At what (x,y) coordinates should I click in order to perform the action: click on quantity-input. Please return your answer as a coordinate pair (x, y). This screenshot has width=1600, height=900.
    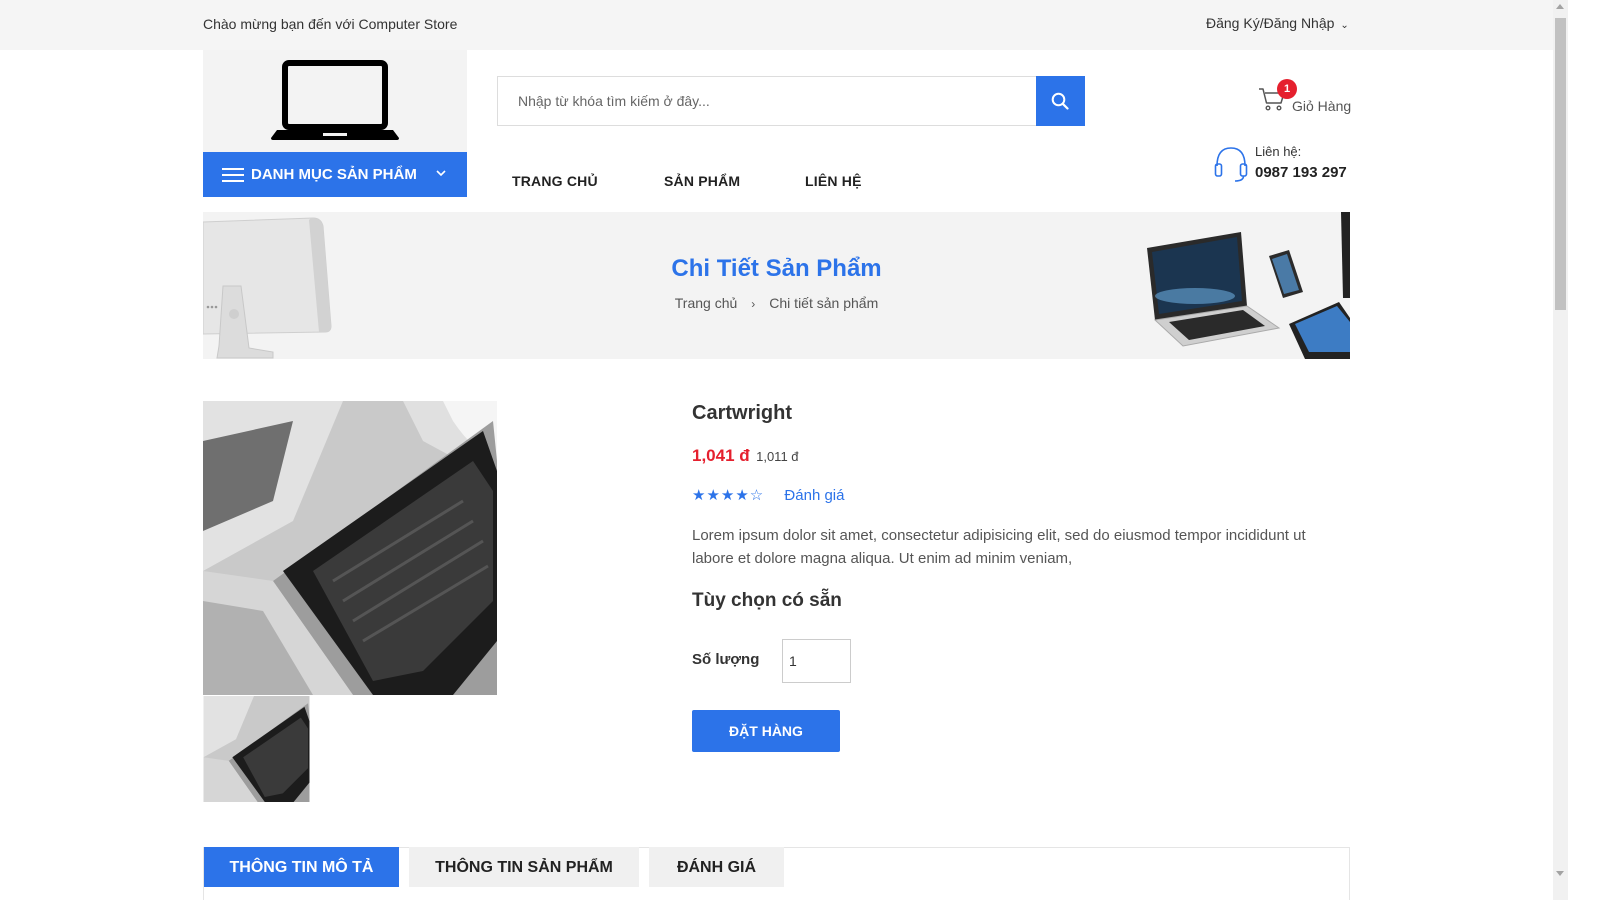
    Looking at the image, I should click on (816, 661).